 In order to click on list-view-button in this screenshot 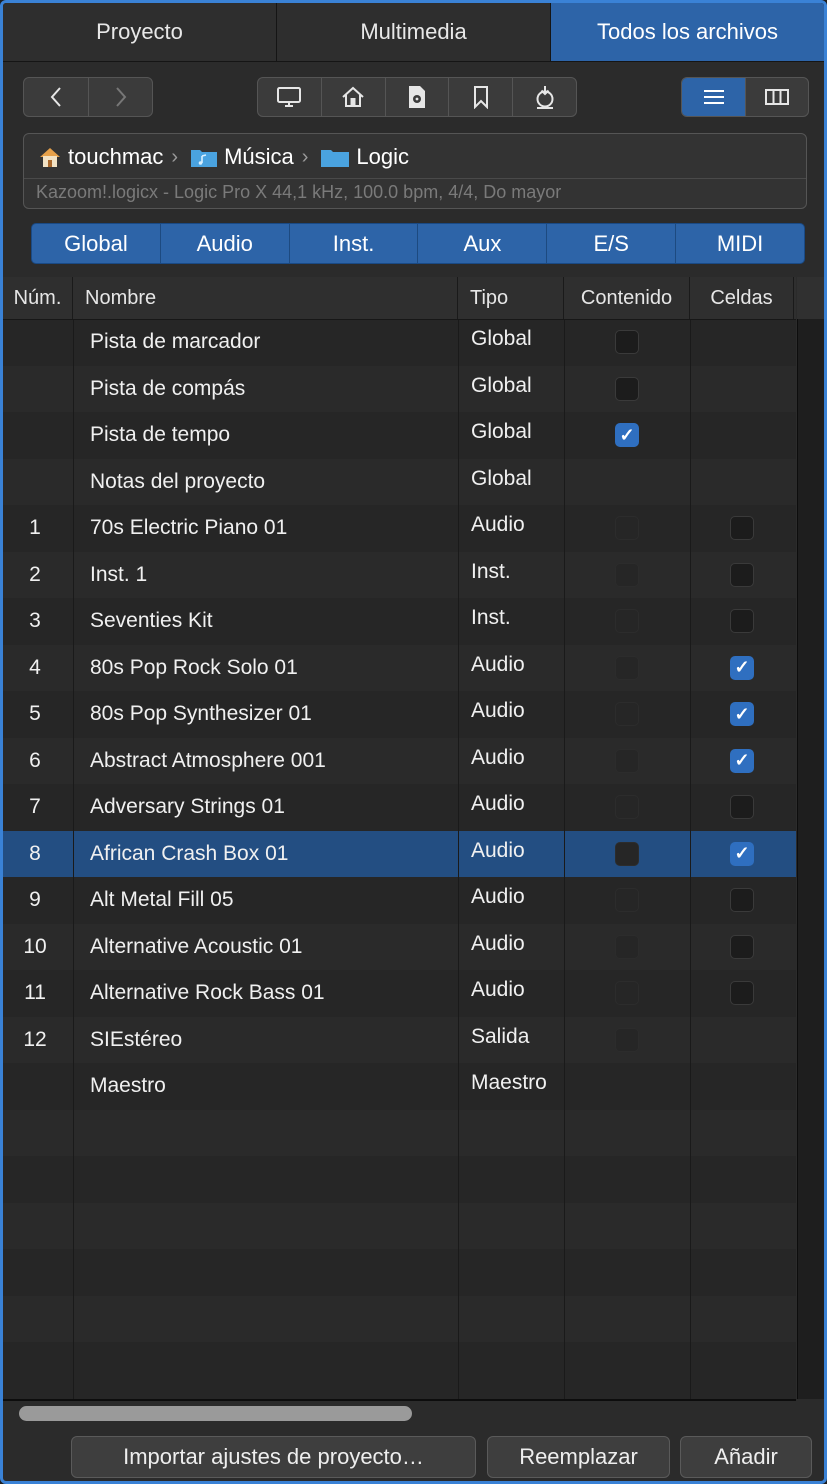, I will do `click(714, 97)`.